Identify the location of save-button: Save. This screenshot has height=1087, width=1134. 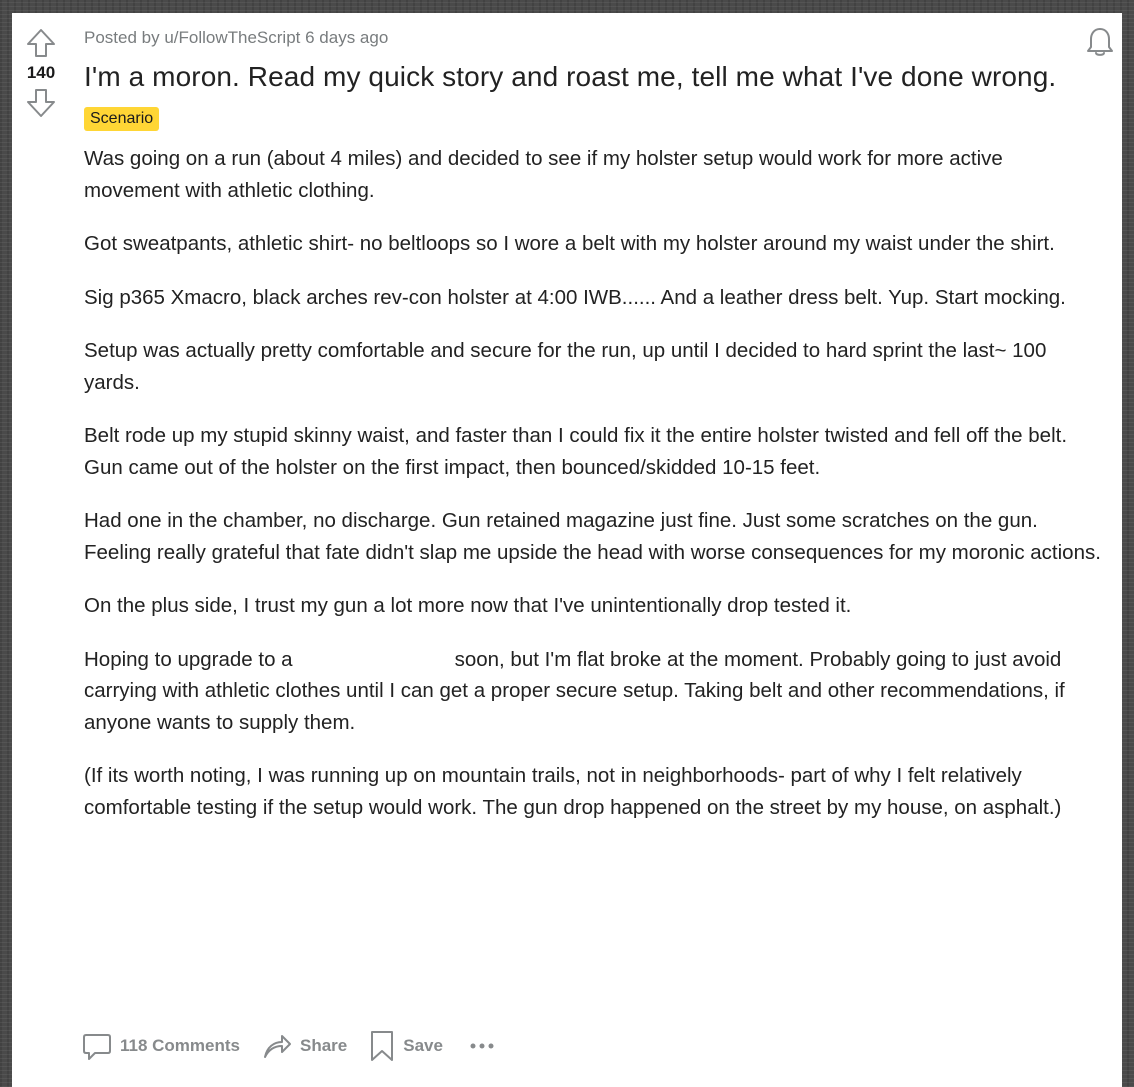
(406, 1046).